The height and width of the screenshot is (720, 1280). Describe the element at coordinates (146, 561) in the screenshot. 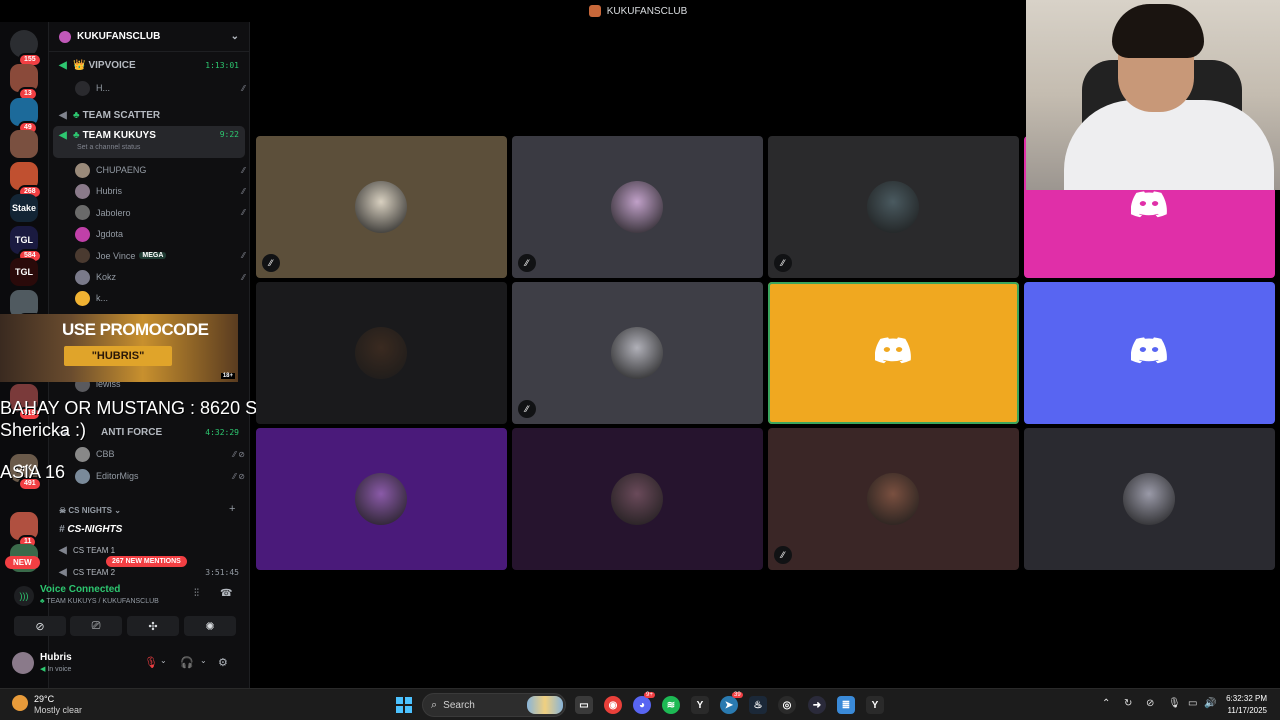

I see `new-mentions-badge: 267 NEW MENTIONS` at that location.